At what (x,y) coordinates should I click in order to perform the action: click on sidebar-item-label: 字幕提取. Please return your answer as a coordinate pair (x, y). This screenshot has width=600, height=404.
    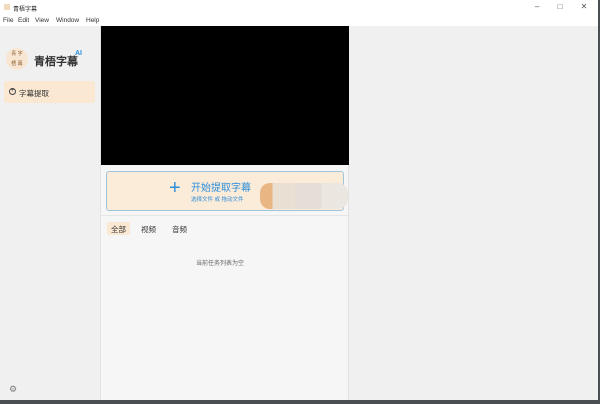
    Looking at the image, I should click on (34, 93).